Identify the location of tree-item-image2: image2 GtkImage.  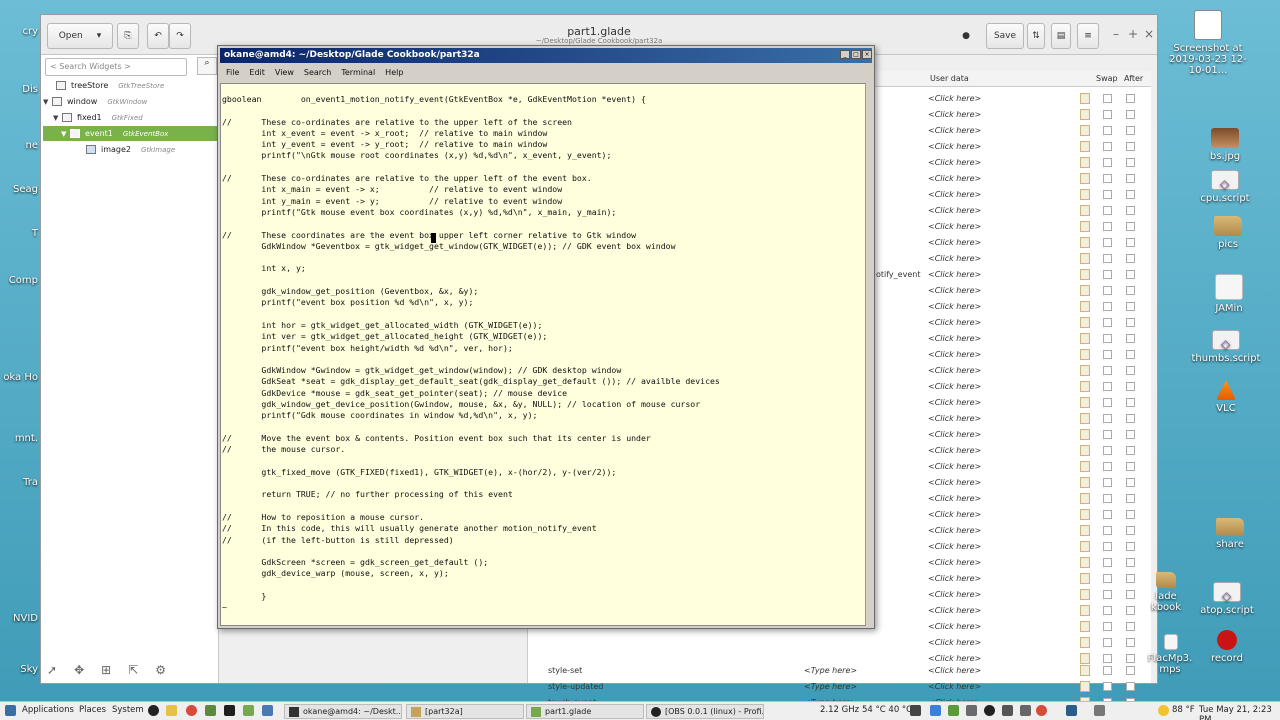
(147, 149).